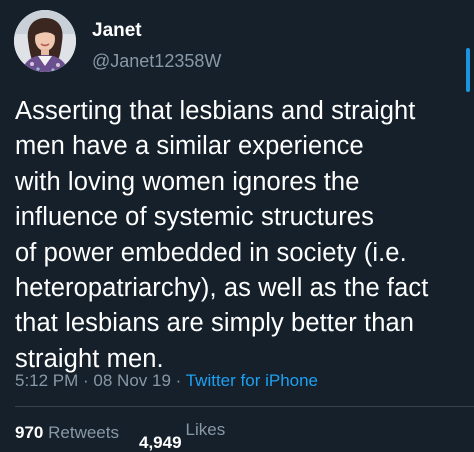  What do you see at coordinates (117, 31) in the screenshot?
I see `display-name: Janet` at bounding box center [117, 31].